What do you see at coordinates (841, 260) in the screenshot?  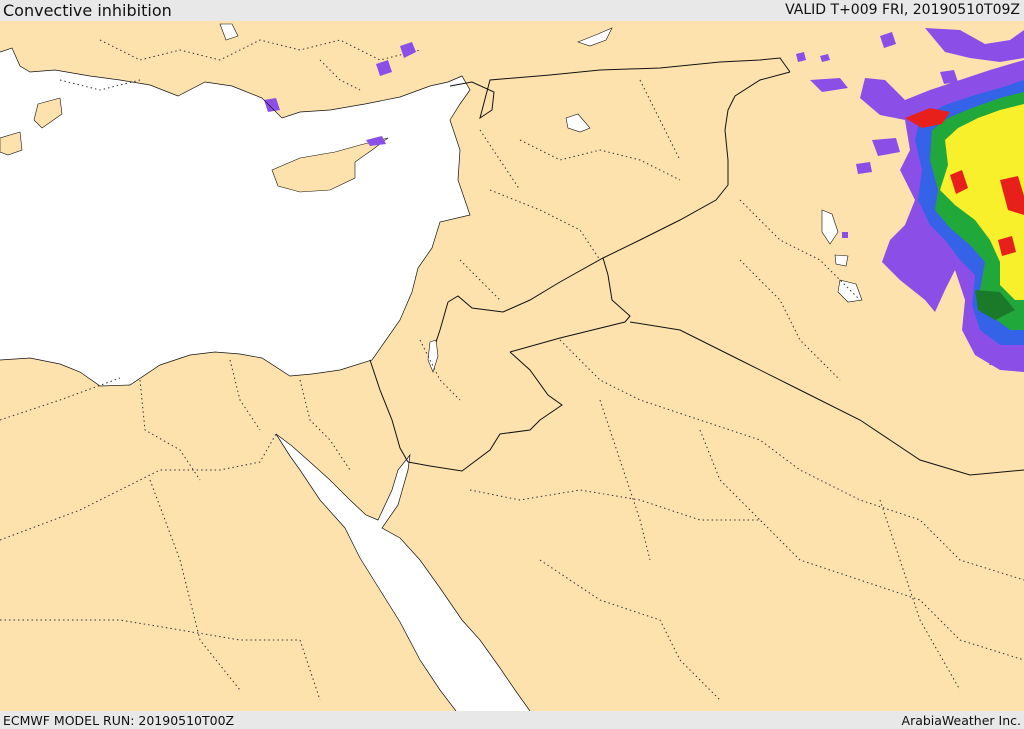 I see `lake-tharthar` at bounding box center [841, 260].